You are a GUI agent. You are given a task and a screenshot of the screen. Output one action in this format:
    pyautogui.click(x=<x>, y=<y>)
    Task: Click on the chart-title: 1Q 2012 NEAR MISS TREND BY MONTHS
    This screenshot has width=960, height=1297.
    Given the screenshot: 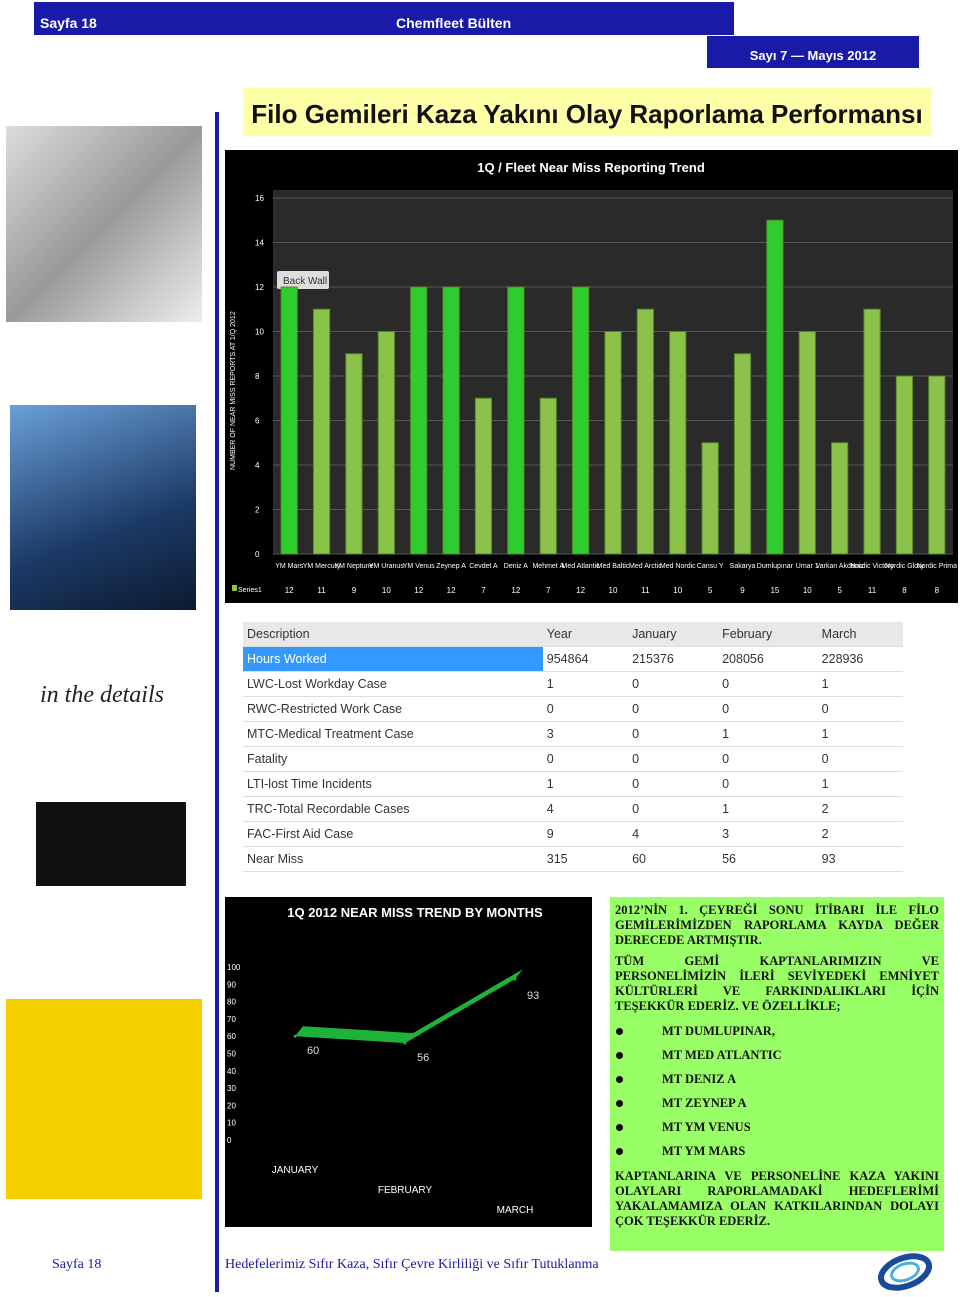 What is the action you would take?
    pyautogui.click(x=415, y=912)
    